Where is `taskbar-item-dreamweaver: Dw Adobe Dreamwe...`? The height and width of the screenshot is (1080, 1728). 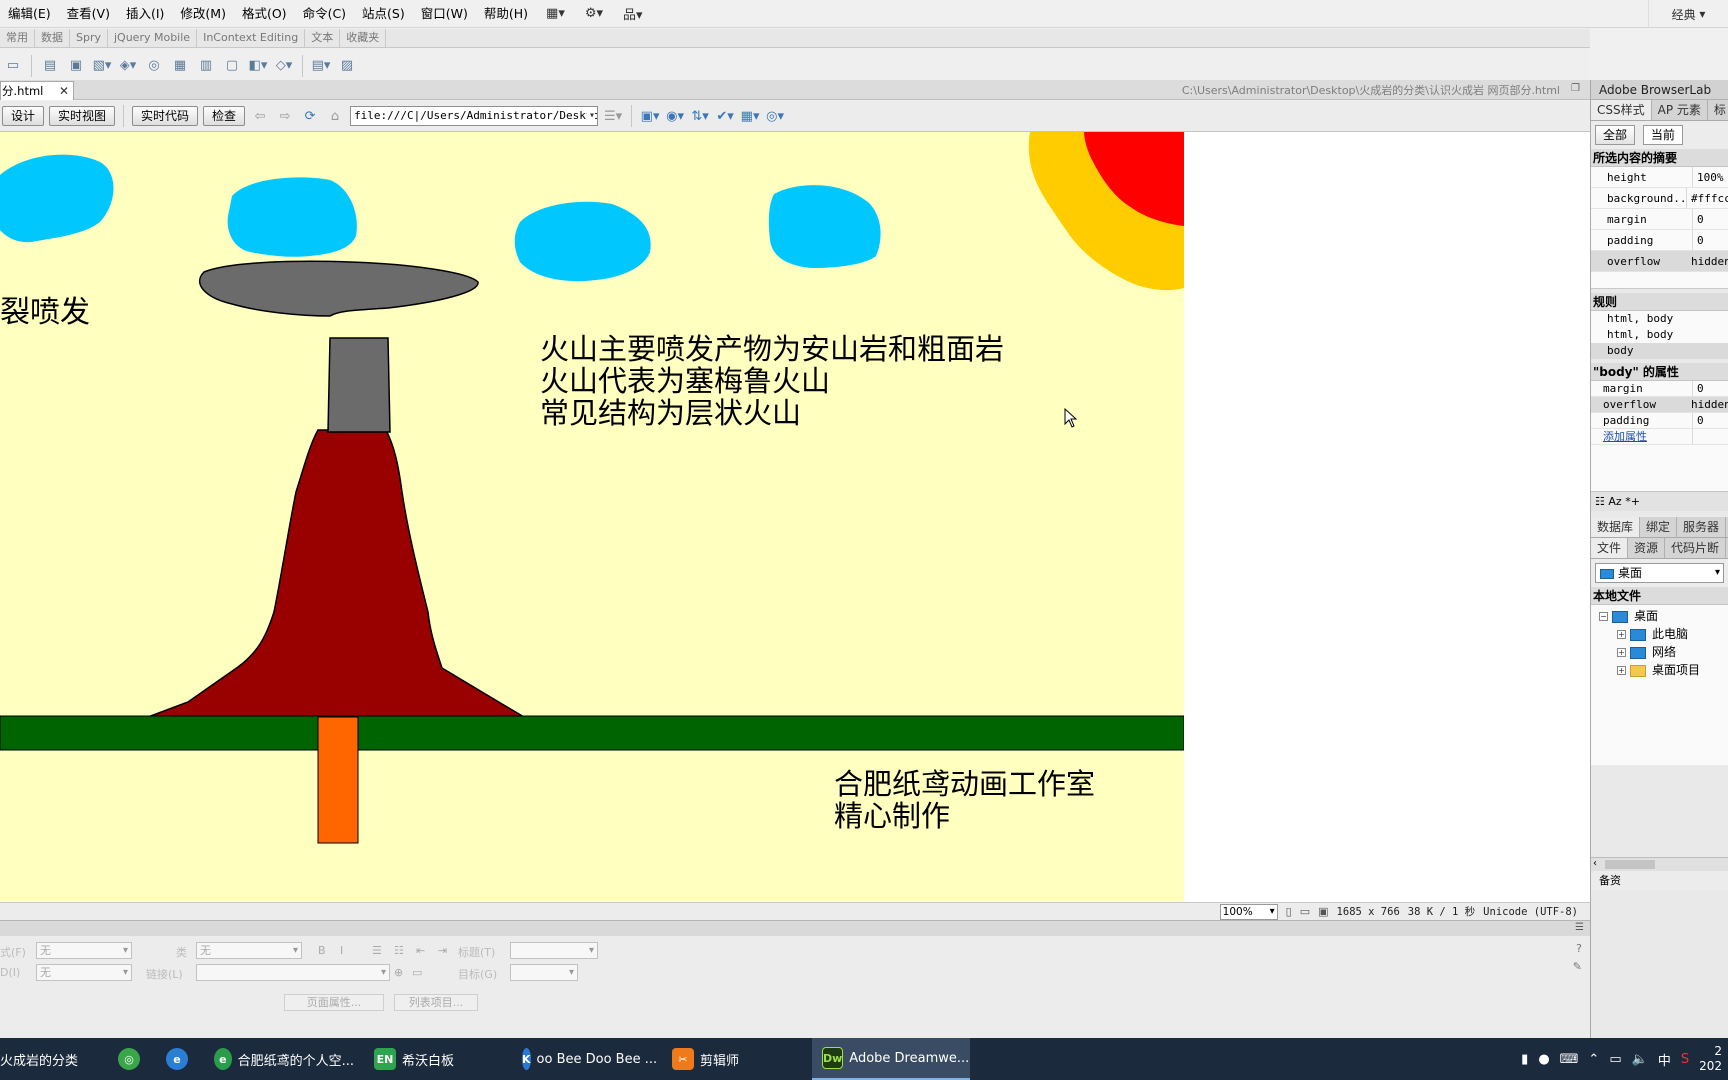
taskbar-item-dreamweaver: Dw Adobe Dreamwe... is located at coordinates (891, 1059).